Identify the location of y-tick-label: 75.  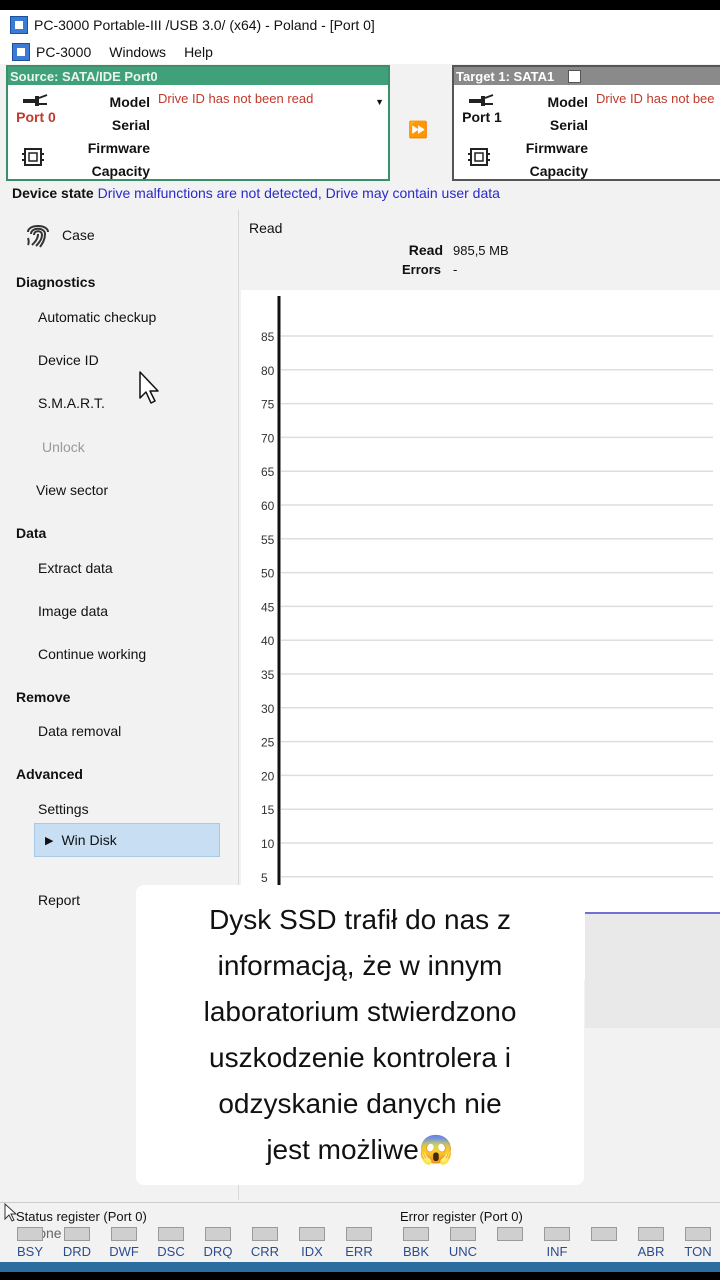
(268, 405).